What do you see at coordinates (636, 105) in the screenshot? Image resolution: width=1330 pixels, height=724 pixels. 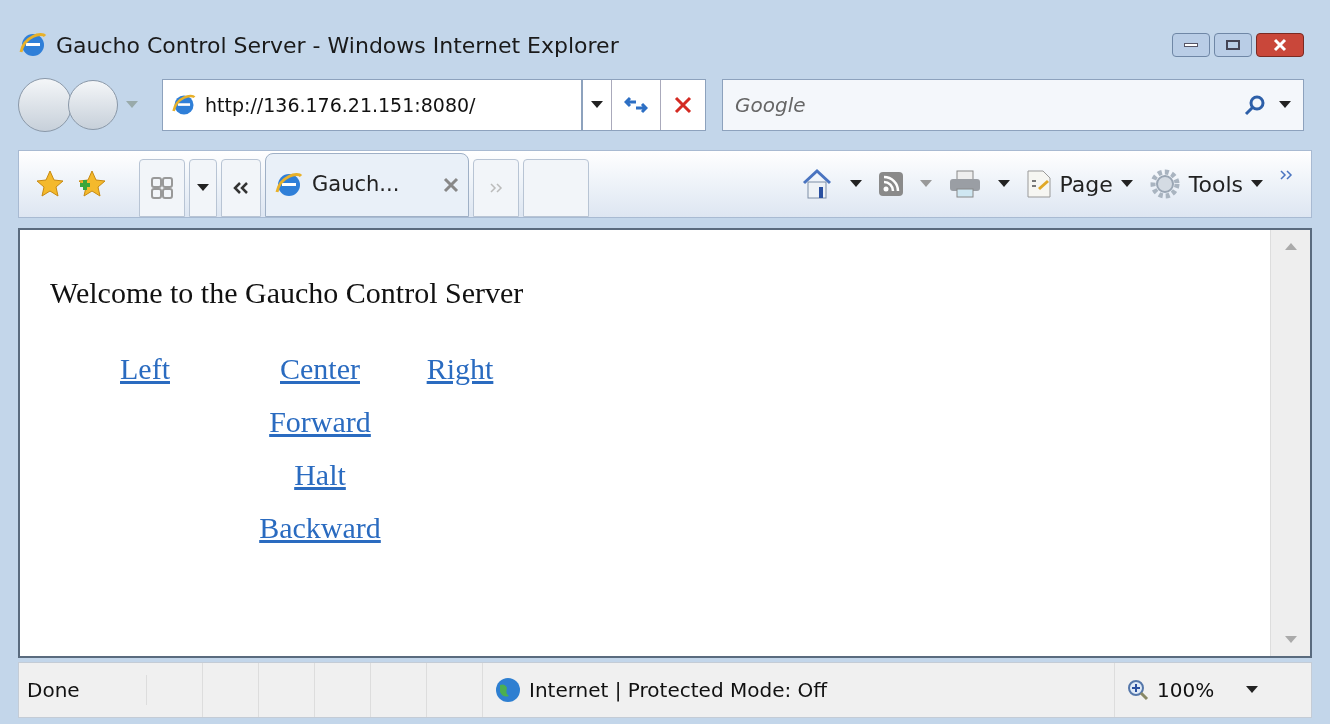 I see `refresh-icon` at bounding box center [636, 105].